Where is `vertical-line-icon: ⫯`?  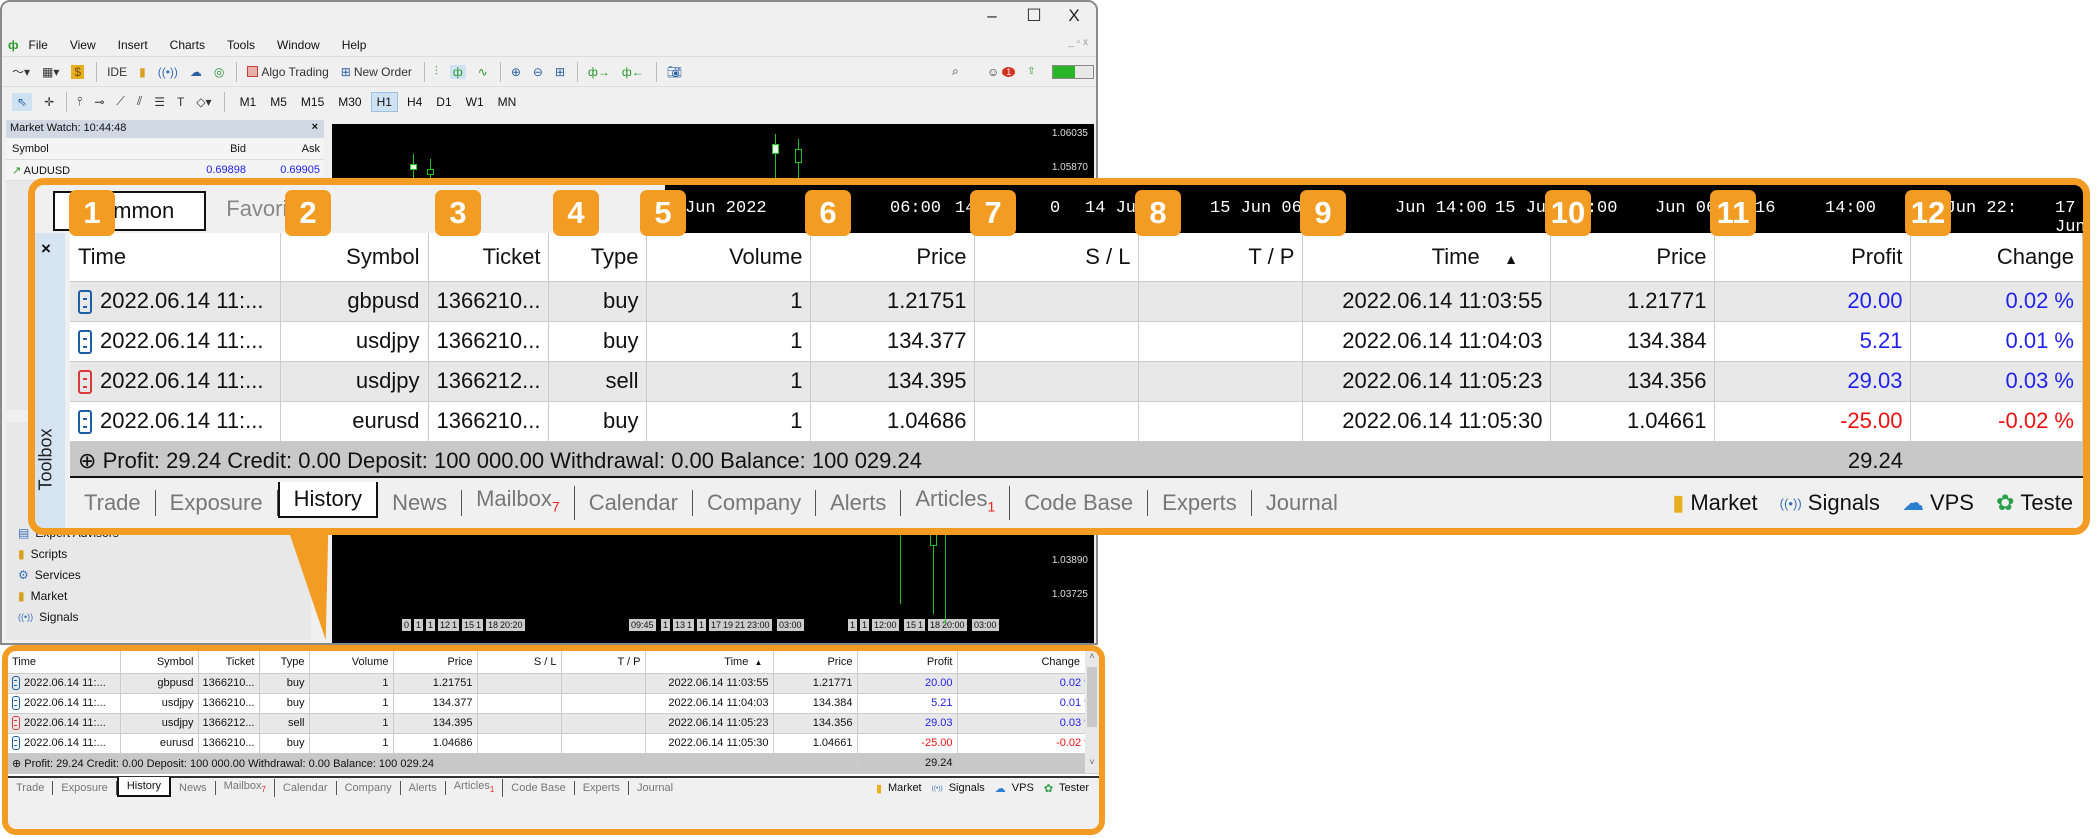
vertical-line-icon: ⫯ is located at coordinates (79, 101).